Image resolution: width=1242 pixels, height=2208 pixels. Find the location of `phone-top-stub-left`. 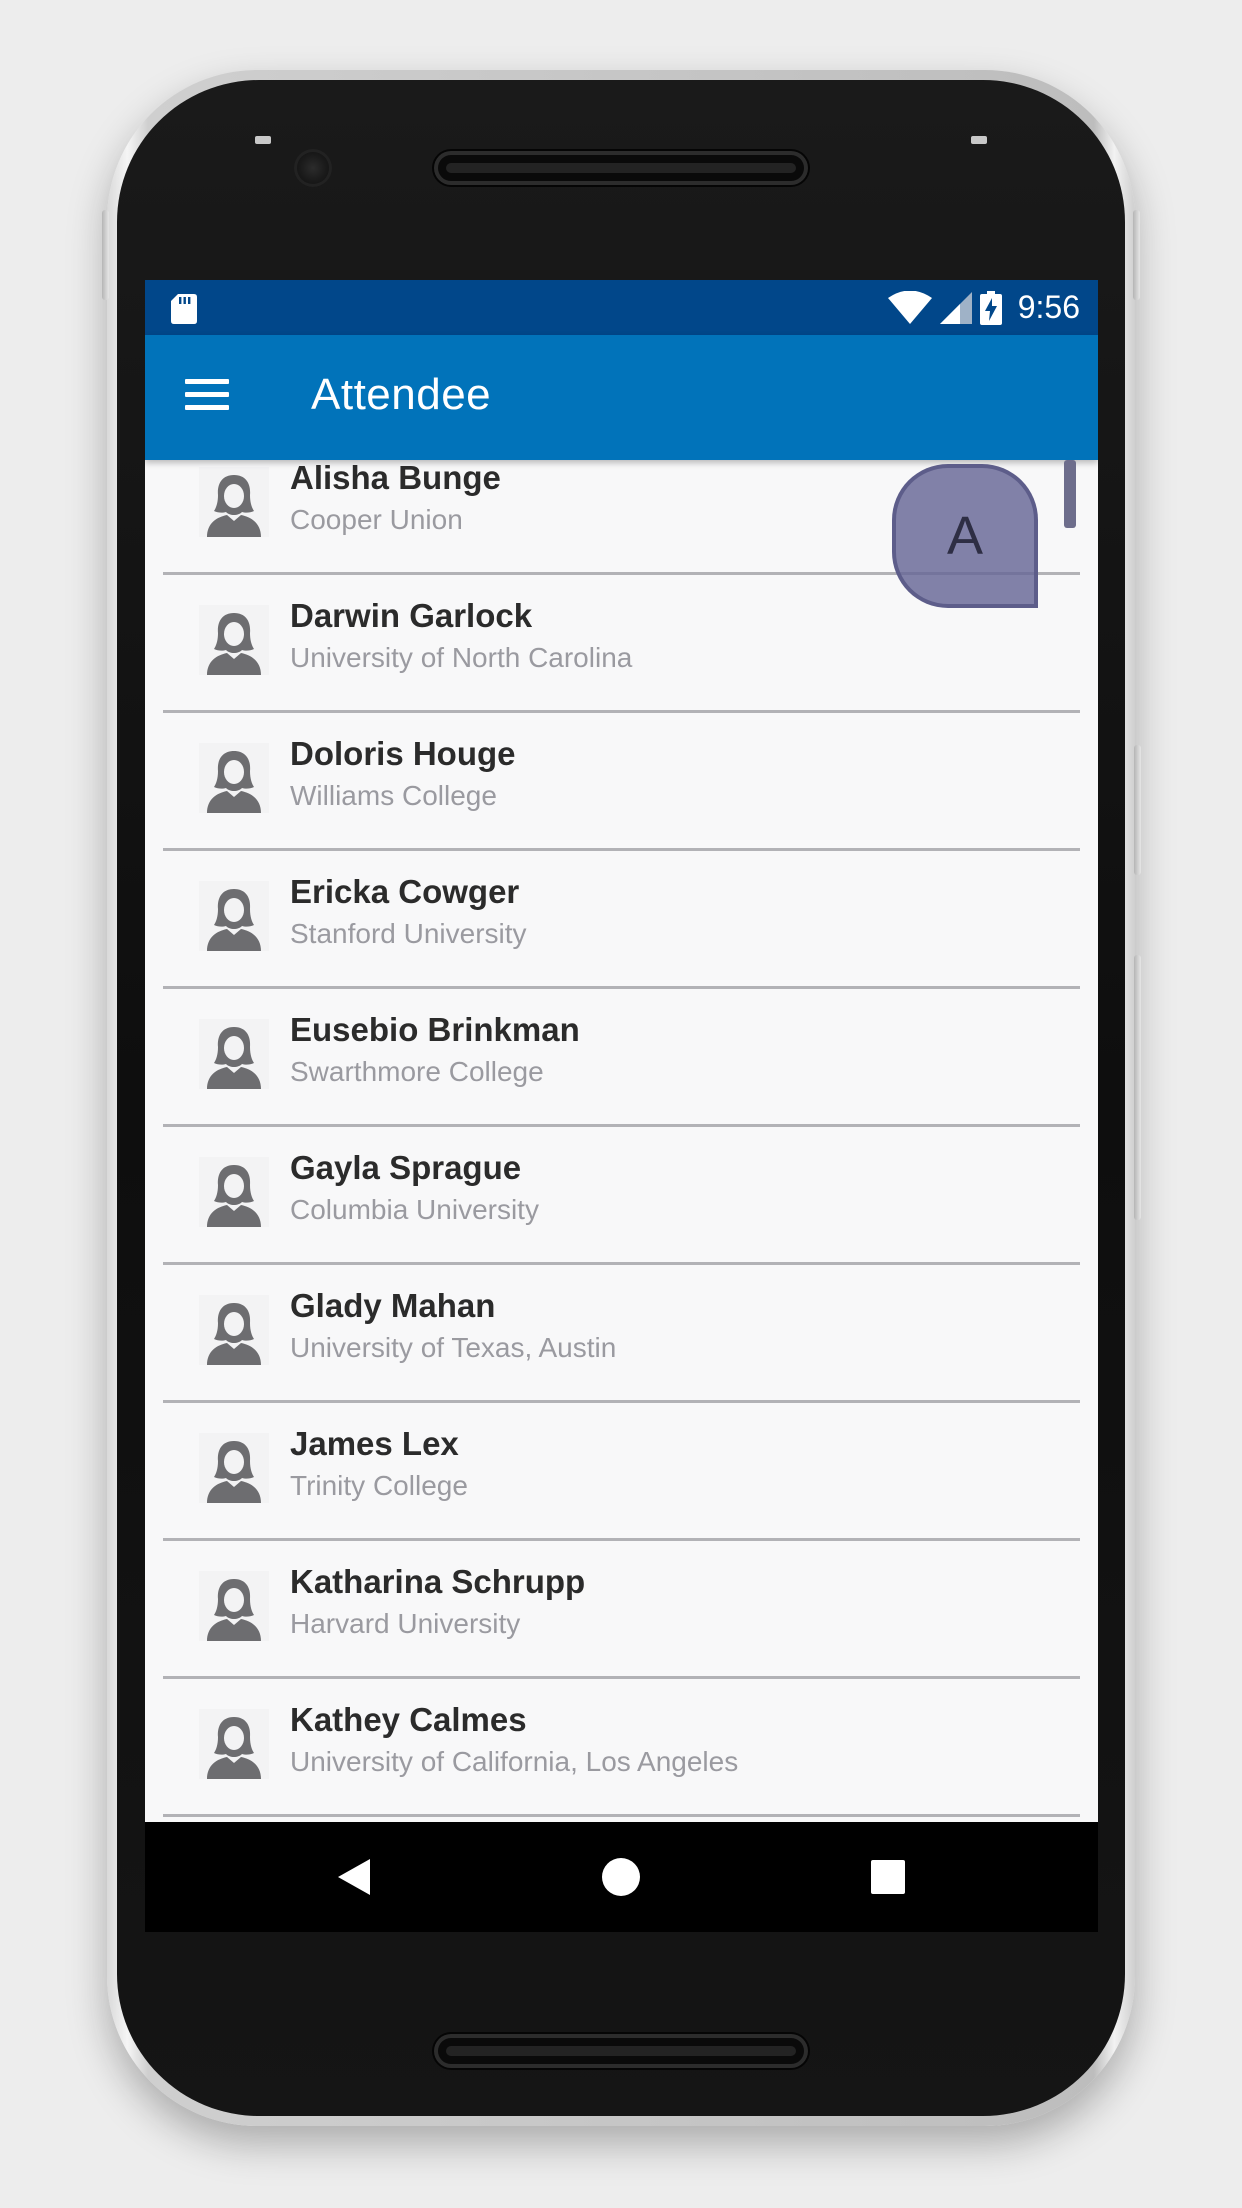

phone-top-stub-left is located at coordinates (263, 140).